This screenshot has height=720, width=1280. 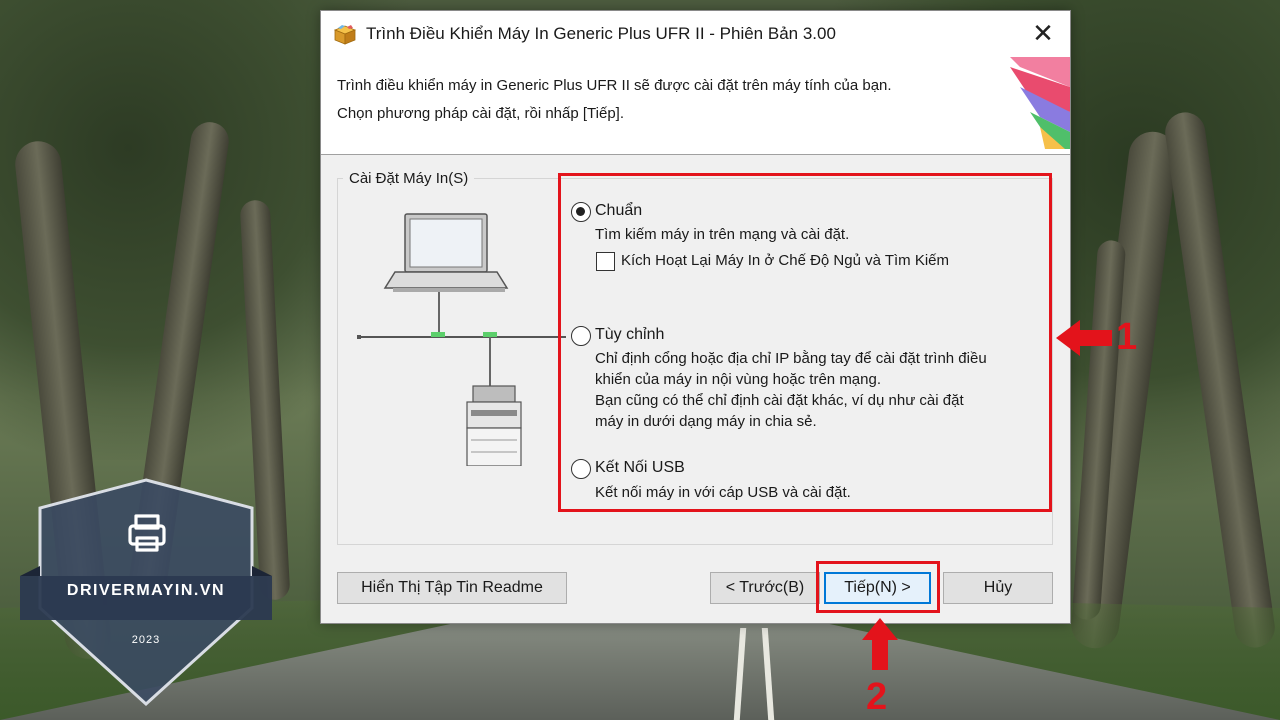 I want to click on arrow-left-icon, so click(x=1084, y=338).